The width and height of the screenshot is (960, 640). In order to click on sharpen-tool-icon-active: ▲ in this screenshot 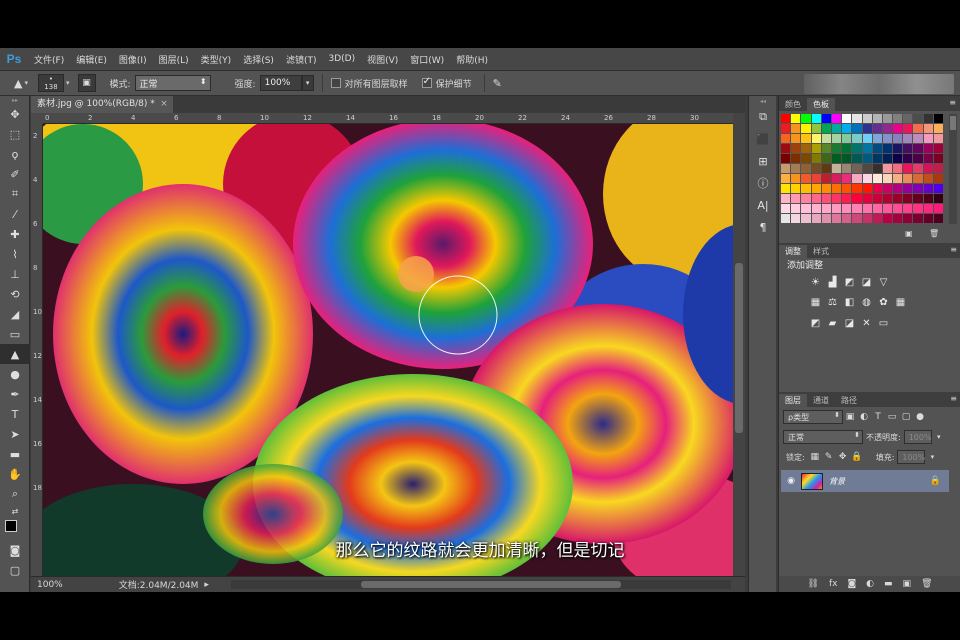, I will do `click(15, 354)`.